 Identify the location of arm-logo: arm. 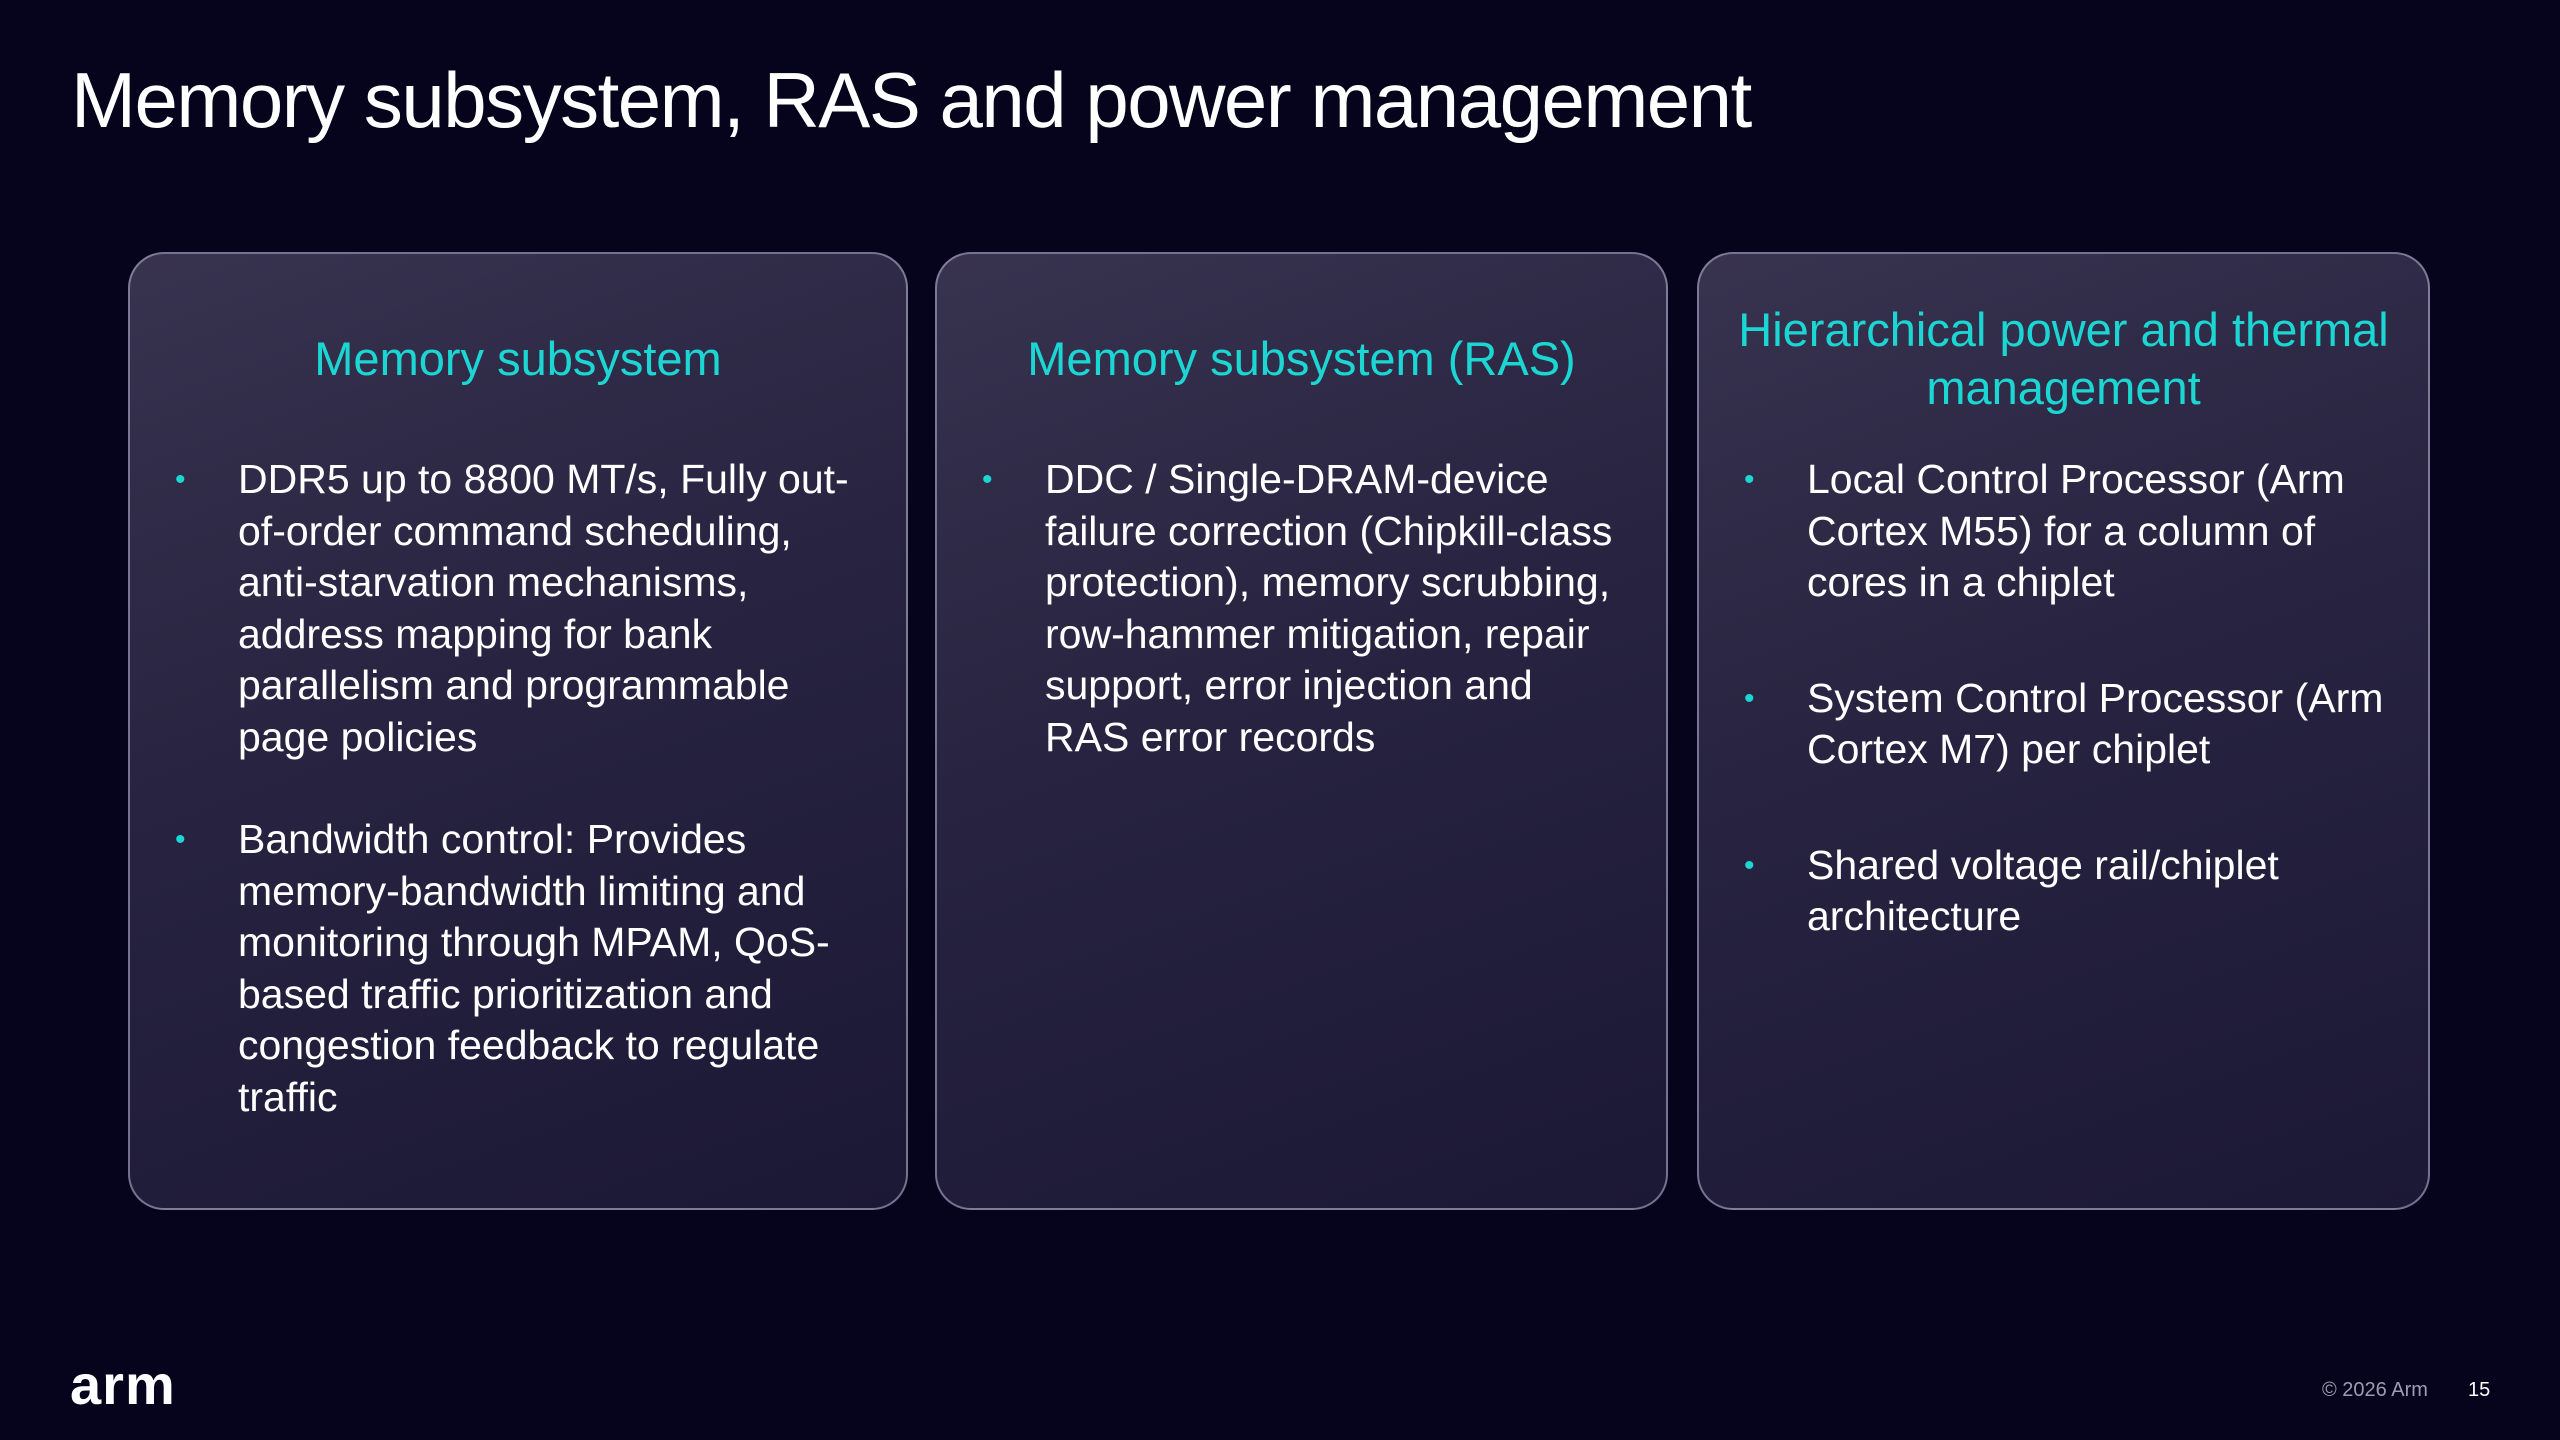
(123, 1384).